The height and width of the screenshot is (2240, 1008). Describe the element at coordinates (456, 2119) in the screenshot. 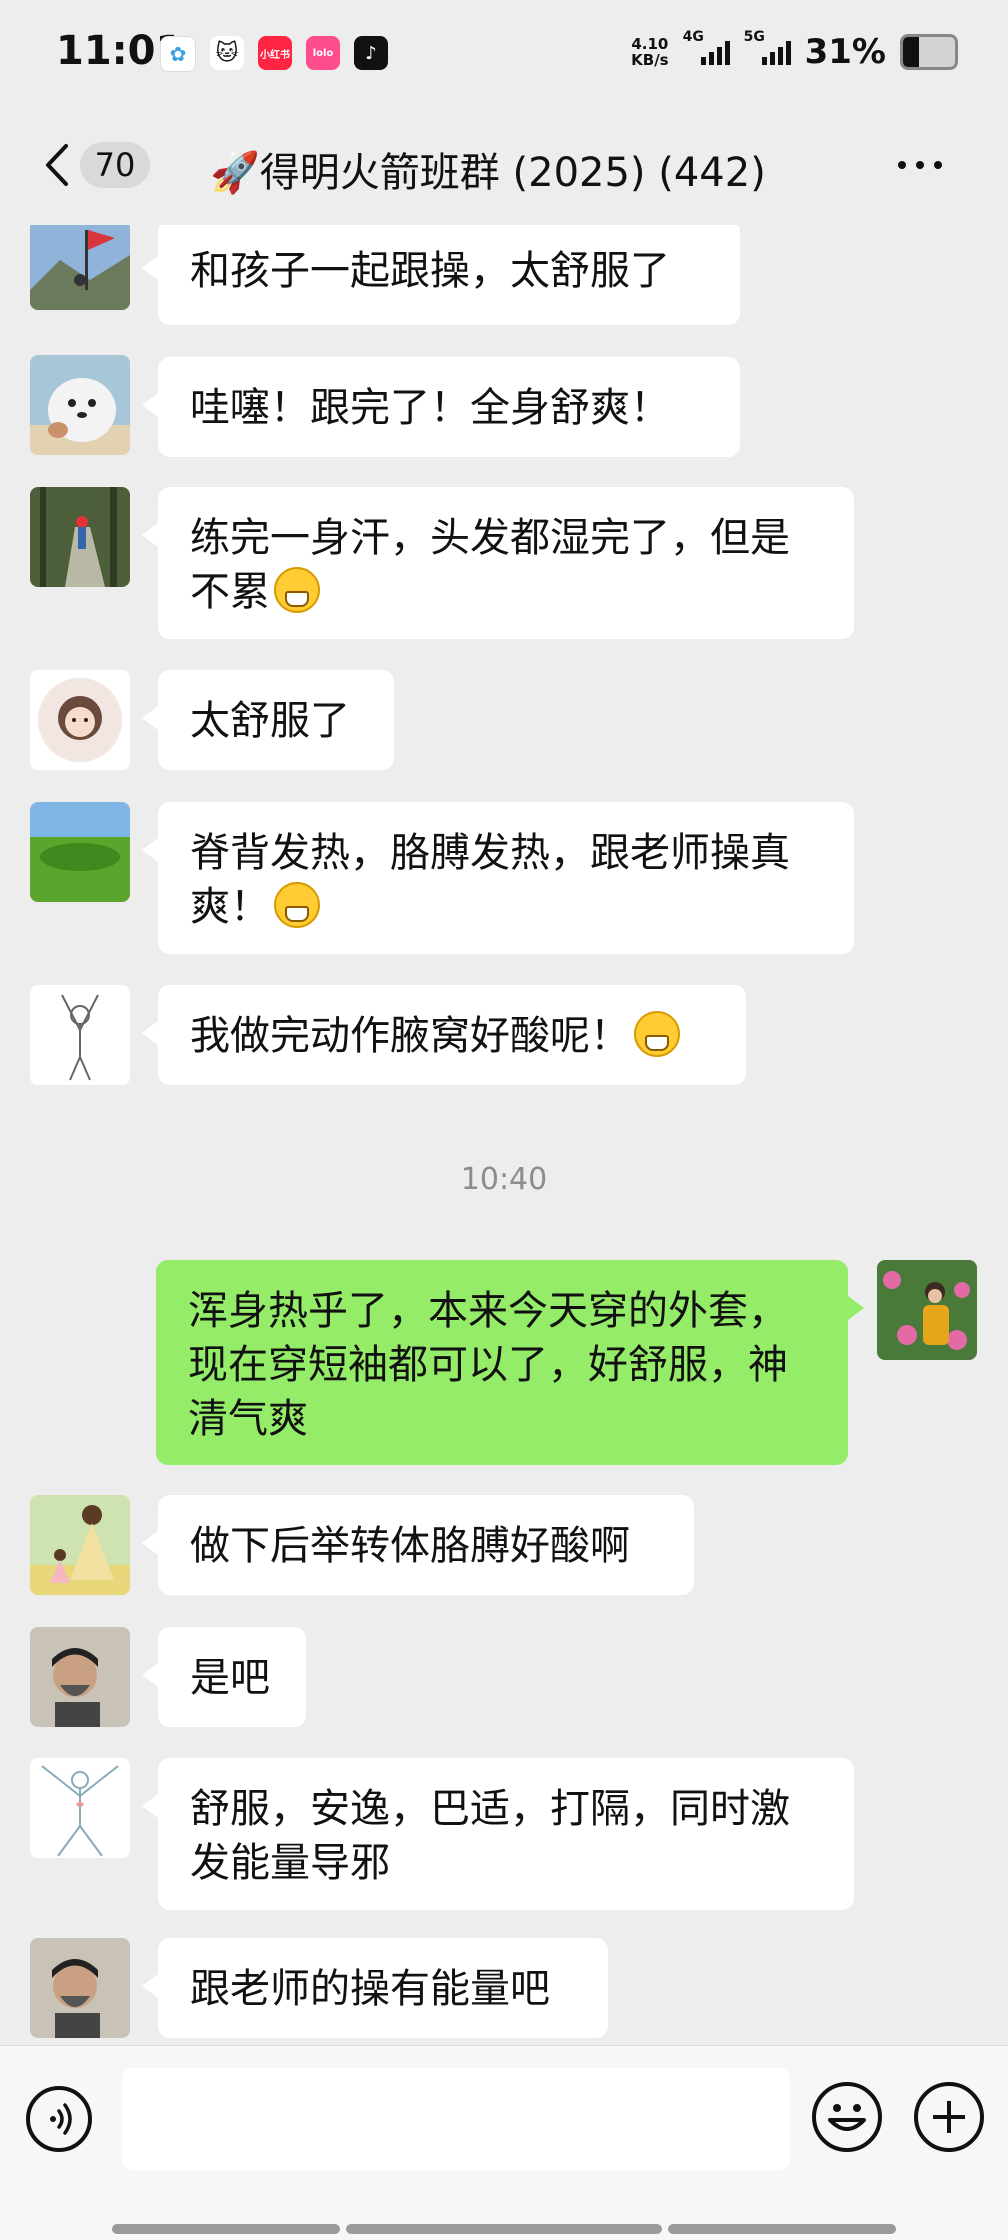

I see `message-text-input` at that location.